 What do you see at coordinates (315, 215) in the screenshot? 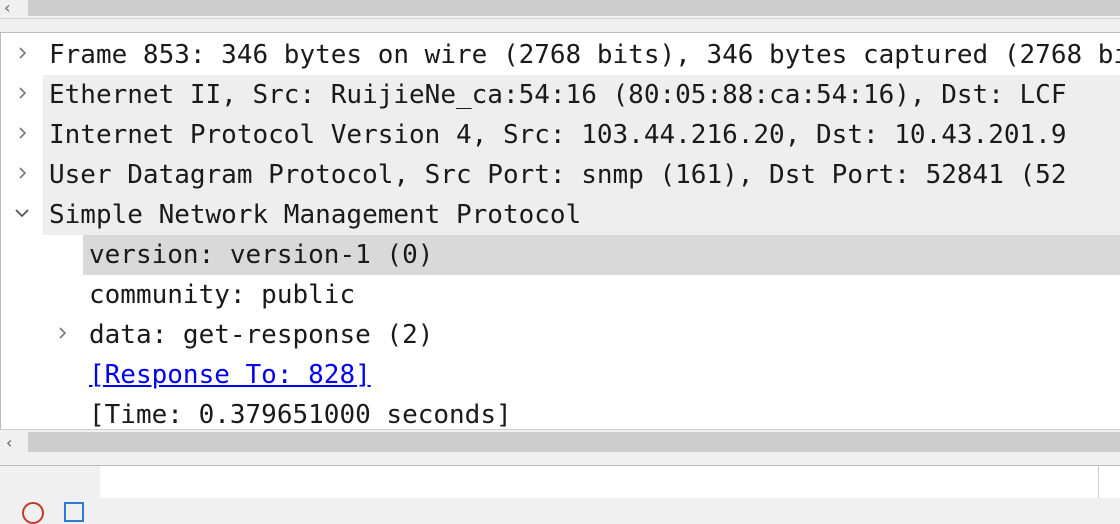
I see `tree-item-label: Simple Network Management Protocol` at bounding box center [315, 215].